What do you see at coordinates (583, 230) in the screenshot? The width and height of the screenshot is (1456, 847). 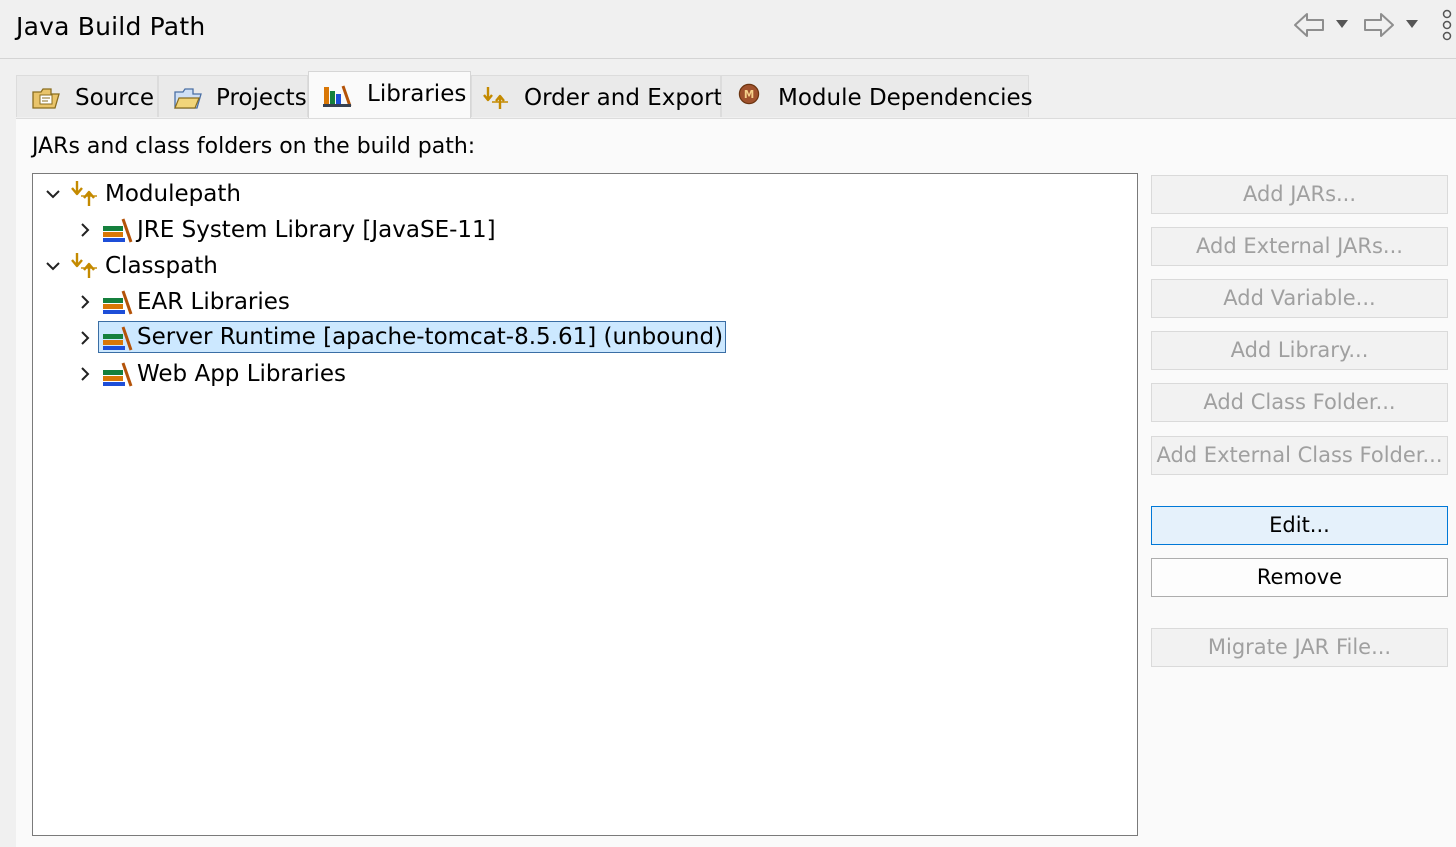 I see `tree-node-jre-system-library: JRE System Library [JavaSE-11]` at bounding box center [583, 230].